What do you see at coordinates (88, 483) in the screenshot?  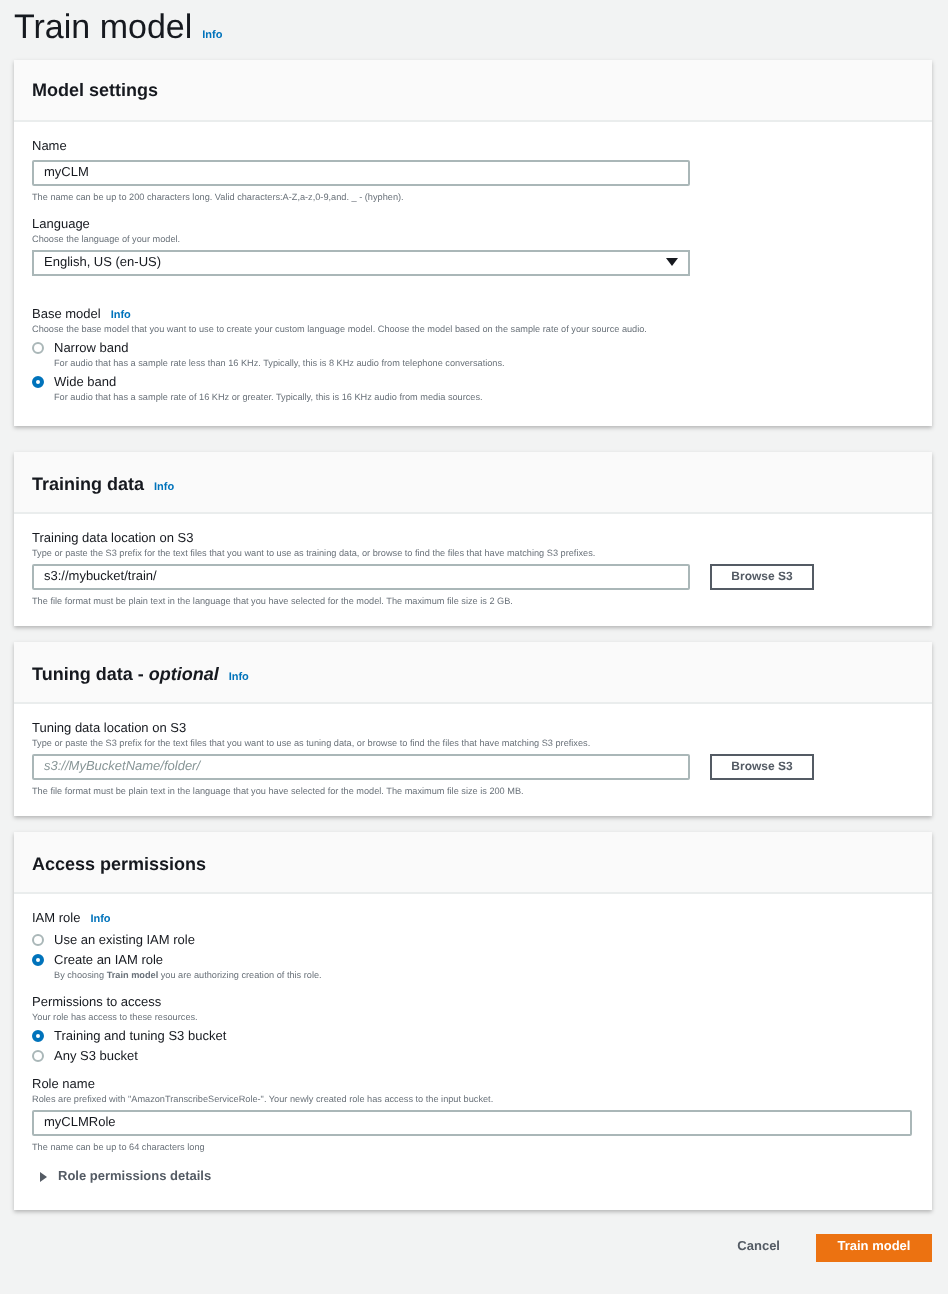 I see `panel-title: Training data` at bounding box center [88, 483].